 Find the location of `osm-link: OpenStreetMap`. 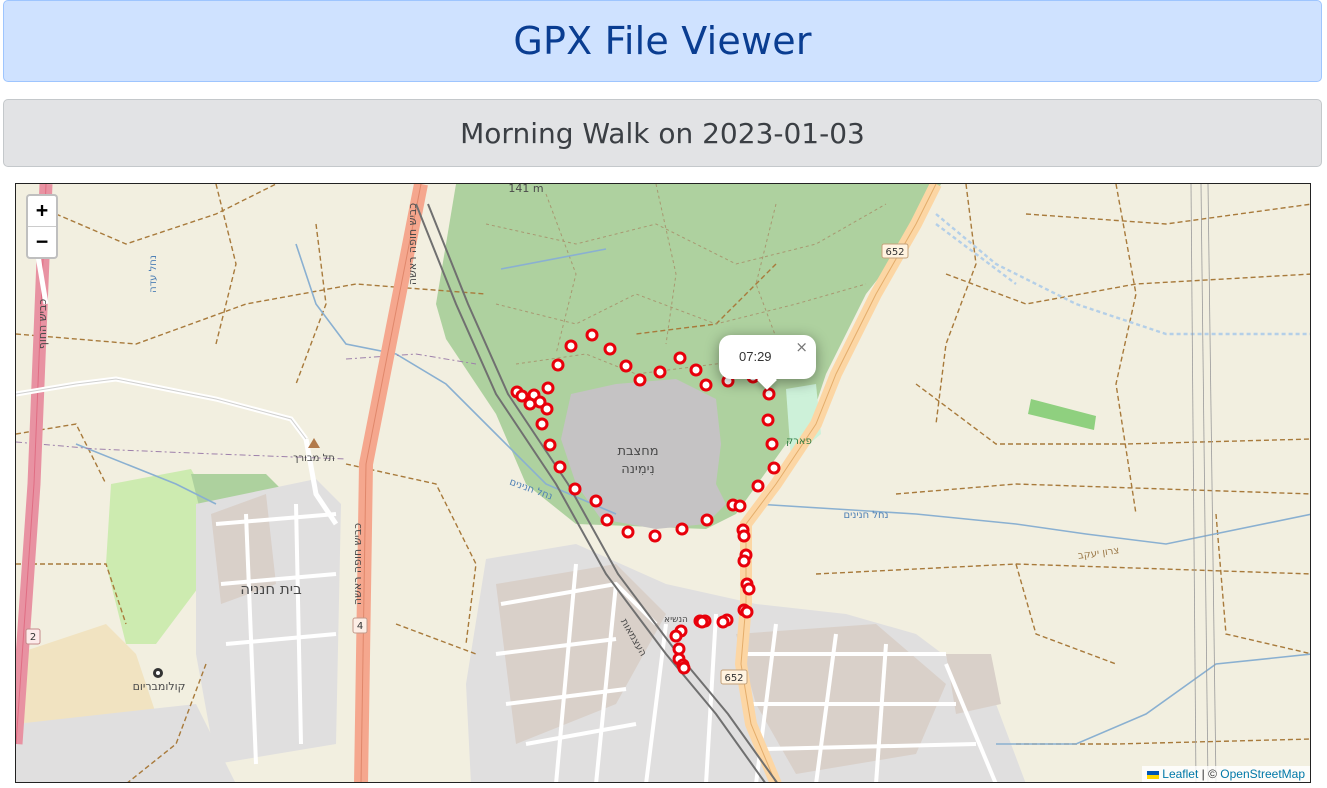

osm-link: OpenStreetMap is located at coordinates (1262, 774).